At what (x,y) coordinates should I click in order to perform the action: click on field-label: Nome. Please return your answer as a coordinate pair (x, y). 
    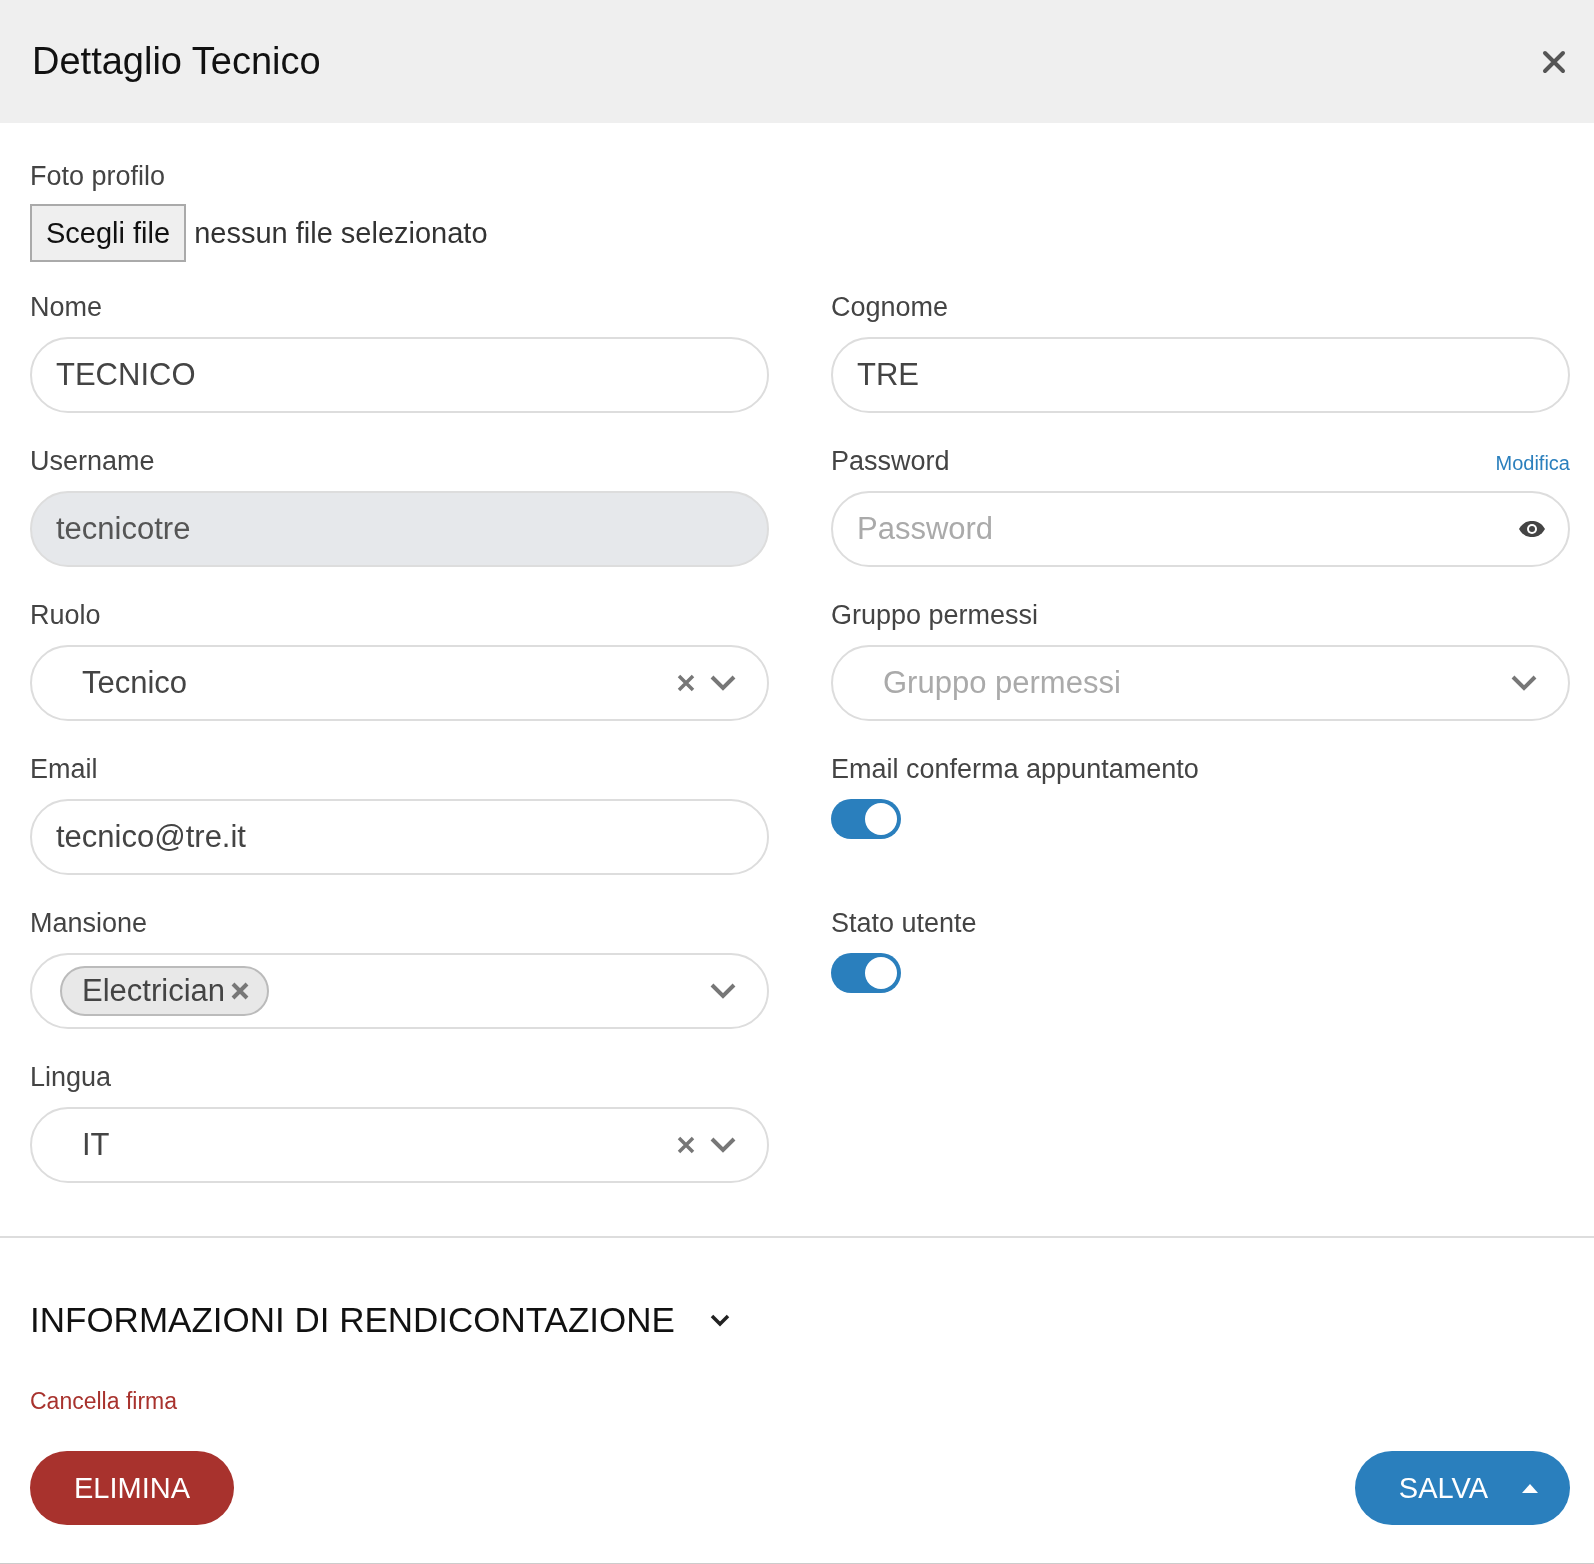
    Looking at the image, I should click on (66, 307).